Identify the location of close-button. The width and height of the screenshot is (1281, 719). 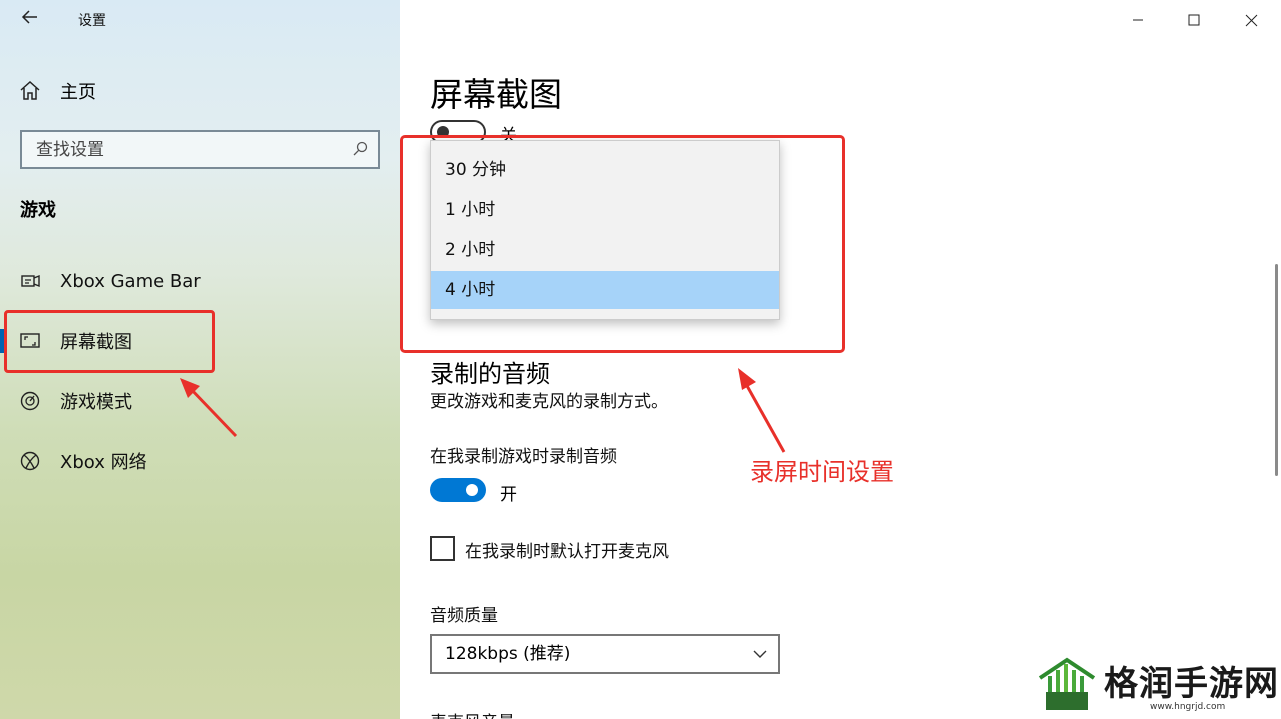
(1251, 20).